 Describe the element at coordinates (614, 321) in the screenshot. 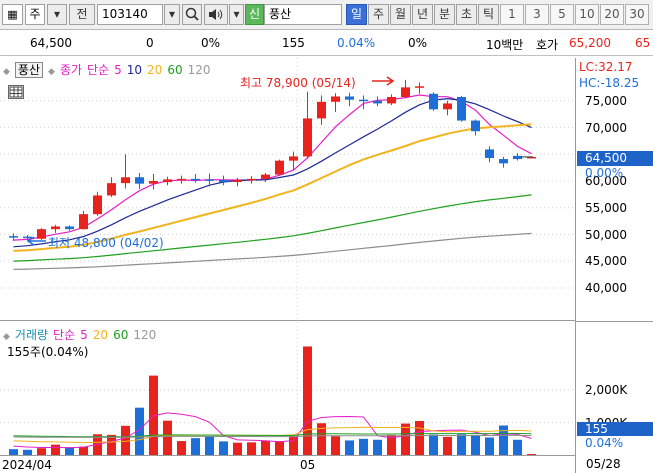

I see `axis-divider` at that location.